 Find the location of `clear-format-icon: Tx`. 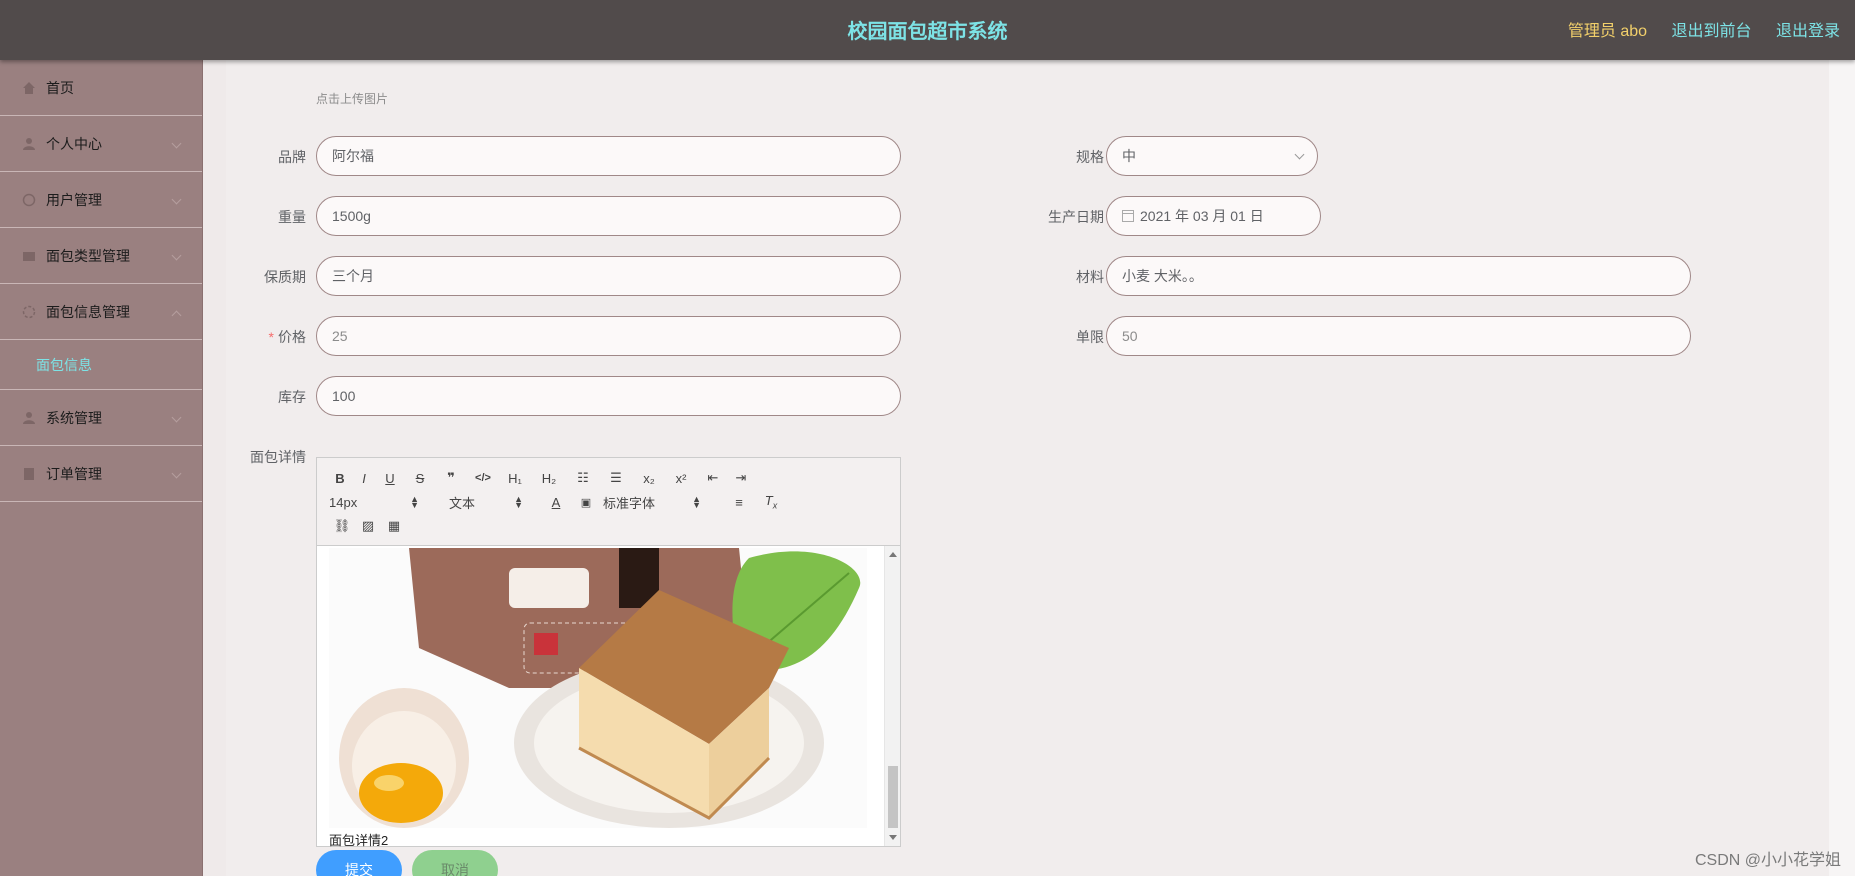

clear-format-icon: Tx is located at coordinates (771, 502).